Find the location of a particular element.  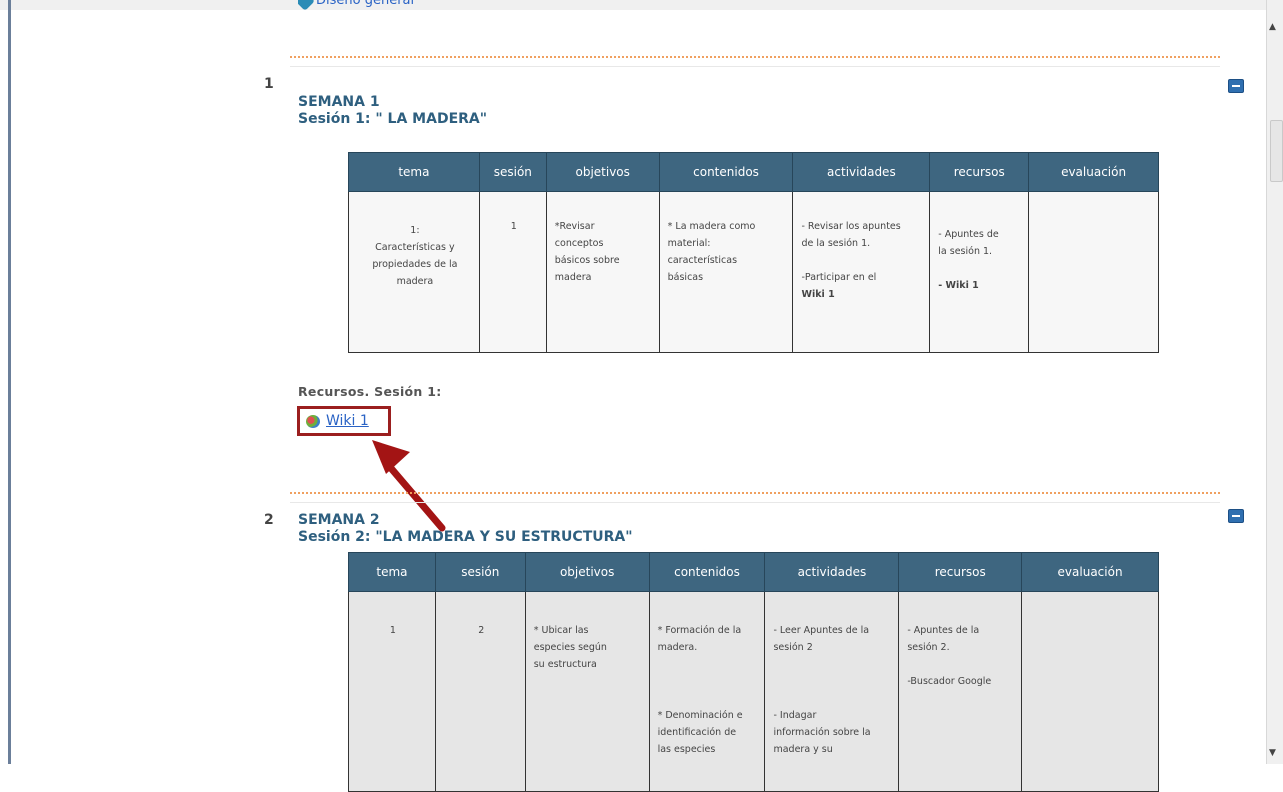

link-apuntes-sesion-1: - Apuntes de la sesión 1. is located at coordinates (980, 243).